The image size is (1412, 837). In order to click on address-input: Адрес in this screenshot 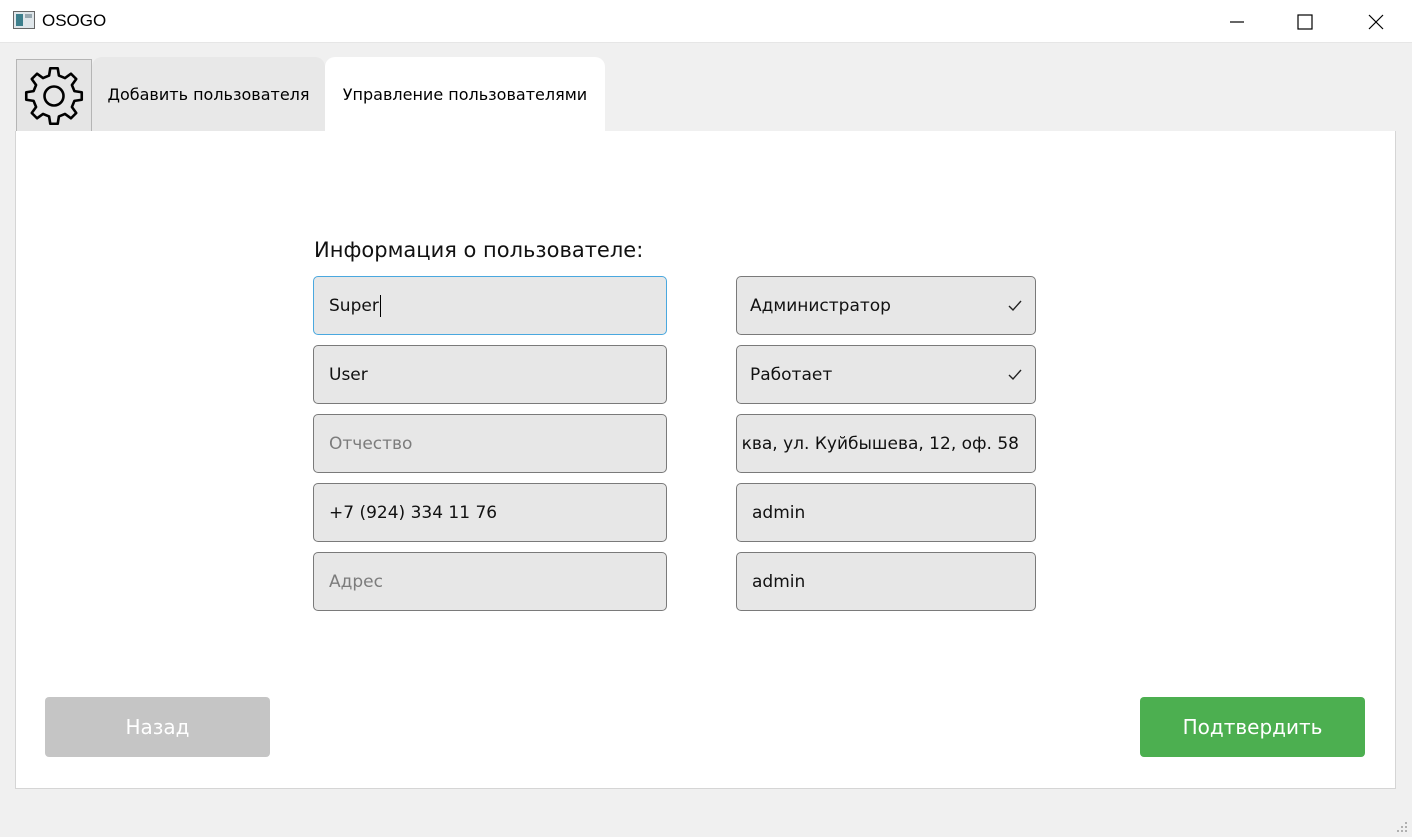, I will do `click(490, 581)`.